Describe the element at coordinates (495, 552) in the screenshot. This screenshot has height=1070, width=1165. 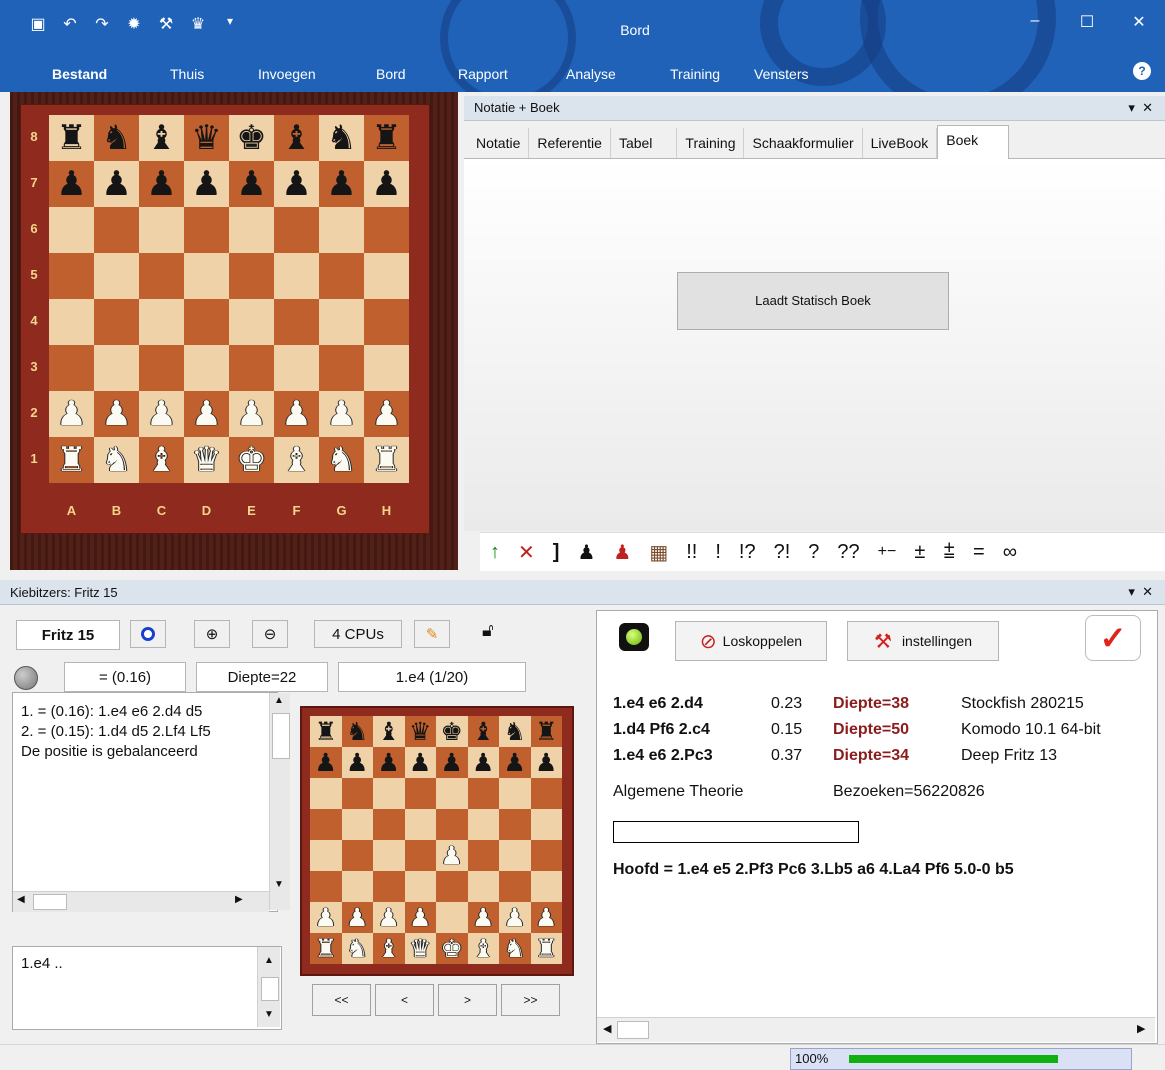
I see `promote-variation-icon: ↑` at that location.